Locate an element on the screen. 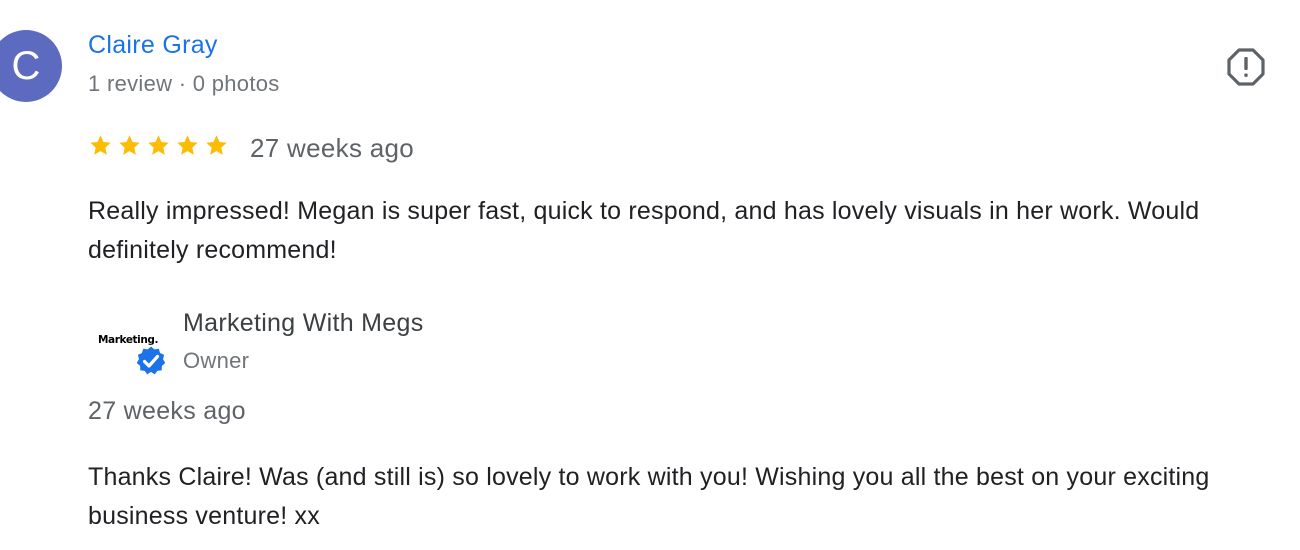  report-review-button is located at coordinates (1246, 67).